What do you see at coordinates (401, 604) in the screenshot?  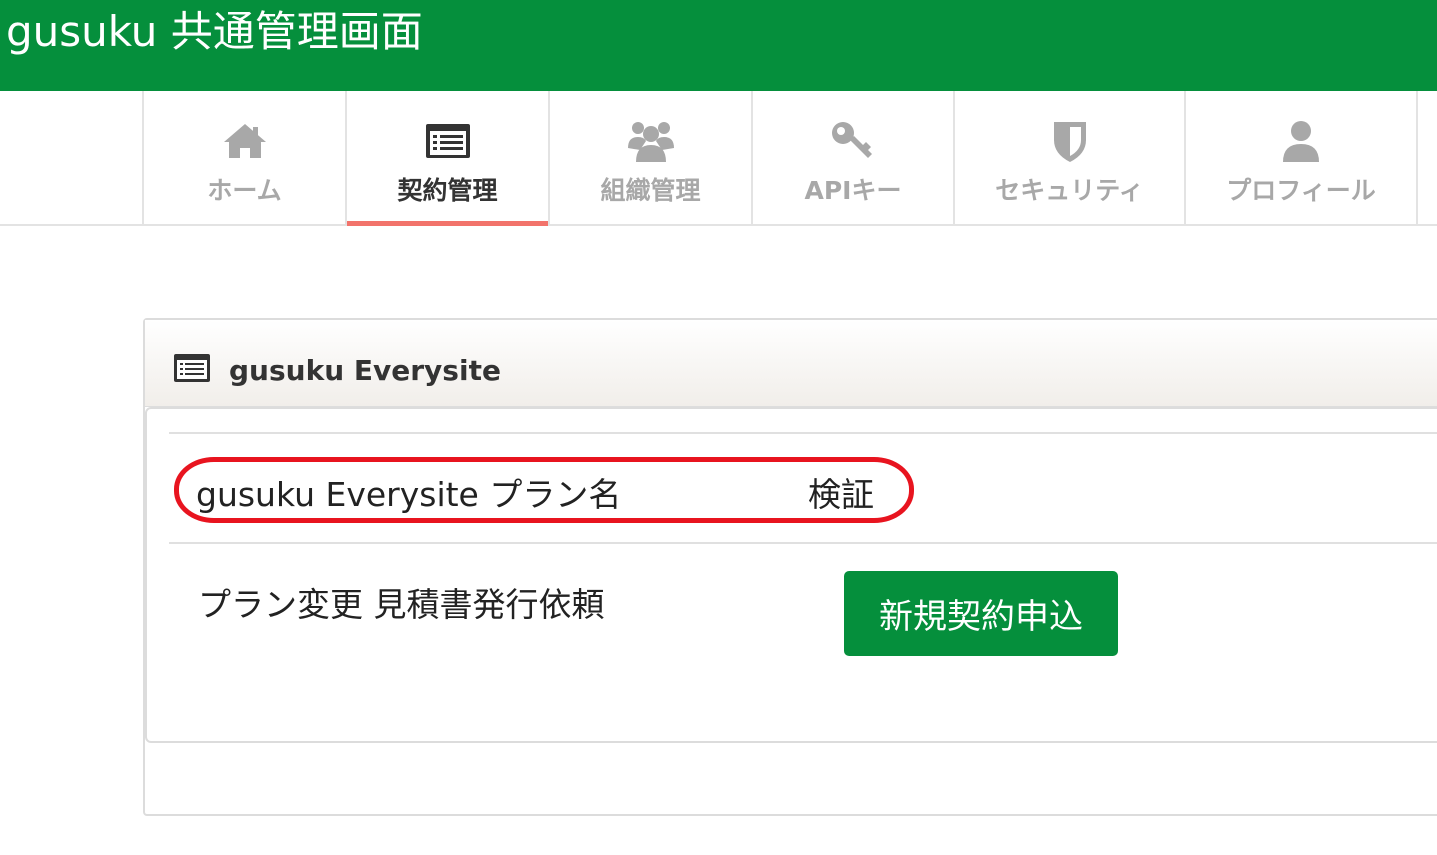 I see `plan-change-quote-label: プラン変更 見積書発行依頼` at bounding box center [401, 604].